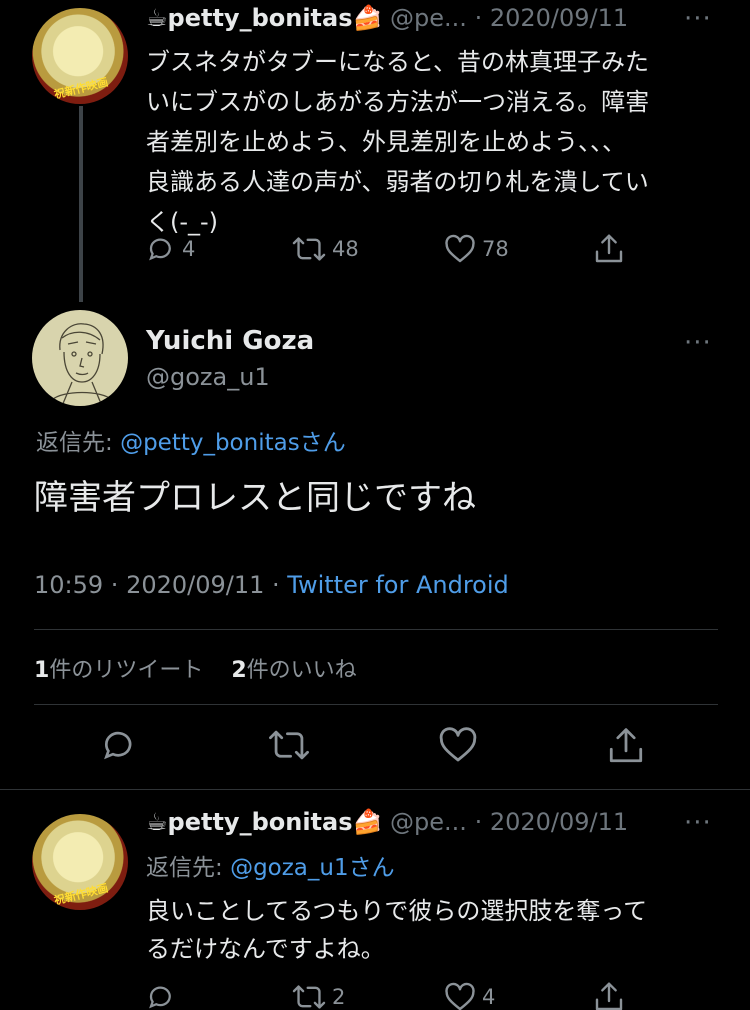  Describe the element at coordinates (375, 249) in the screenshot. I see `tweet-actions: 4 48 78` at that location.